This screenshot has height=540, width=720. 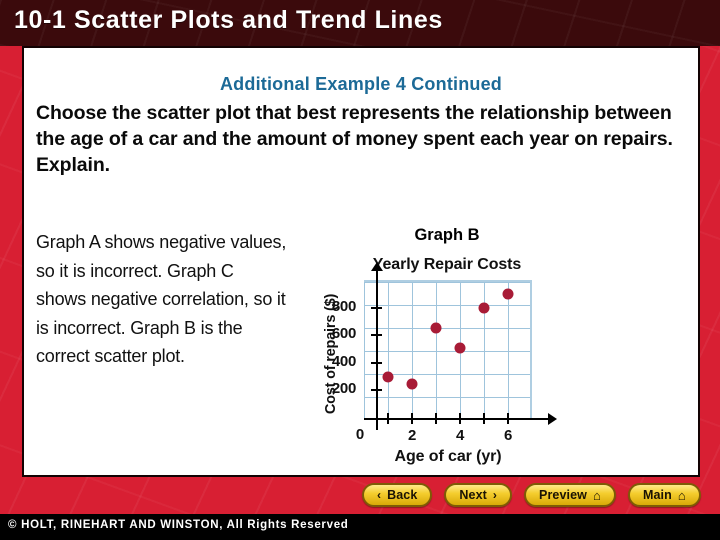 I want to click on y-axis-tick-label: 800, so click(x=343, y=306).